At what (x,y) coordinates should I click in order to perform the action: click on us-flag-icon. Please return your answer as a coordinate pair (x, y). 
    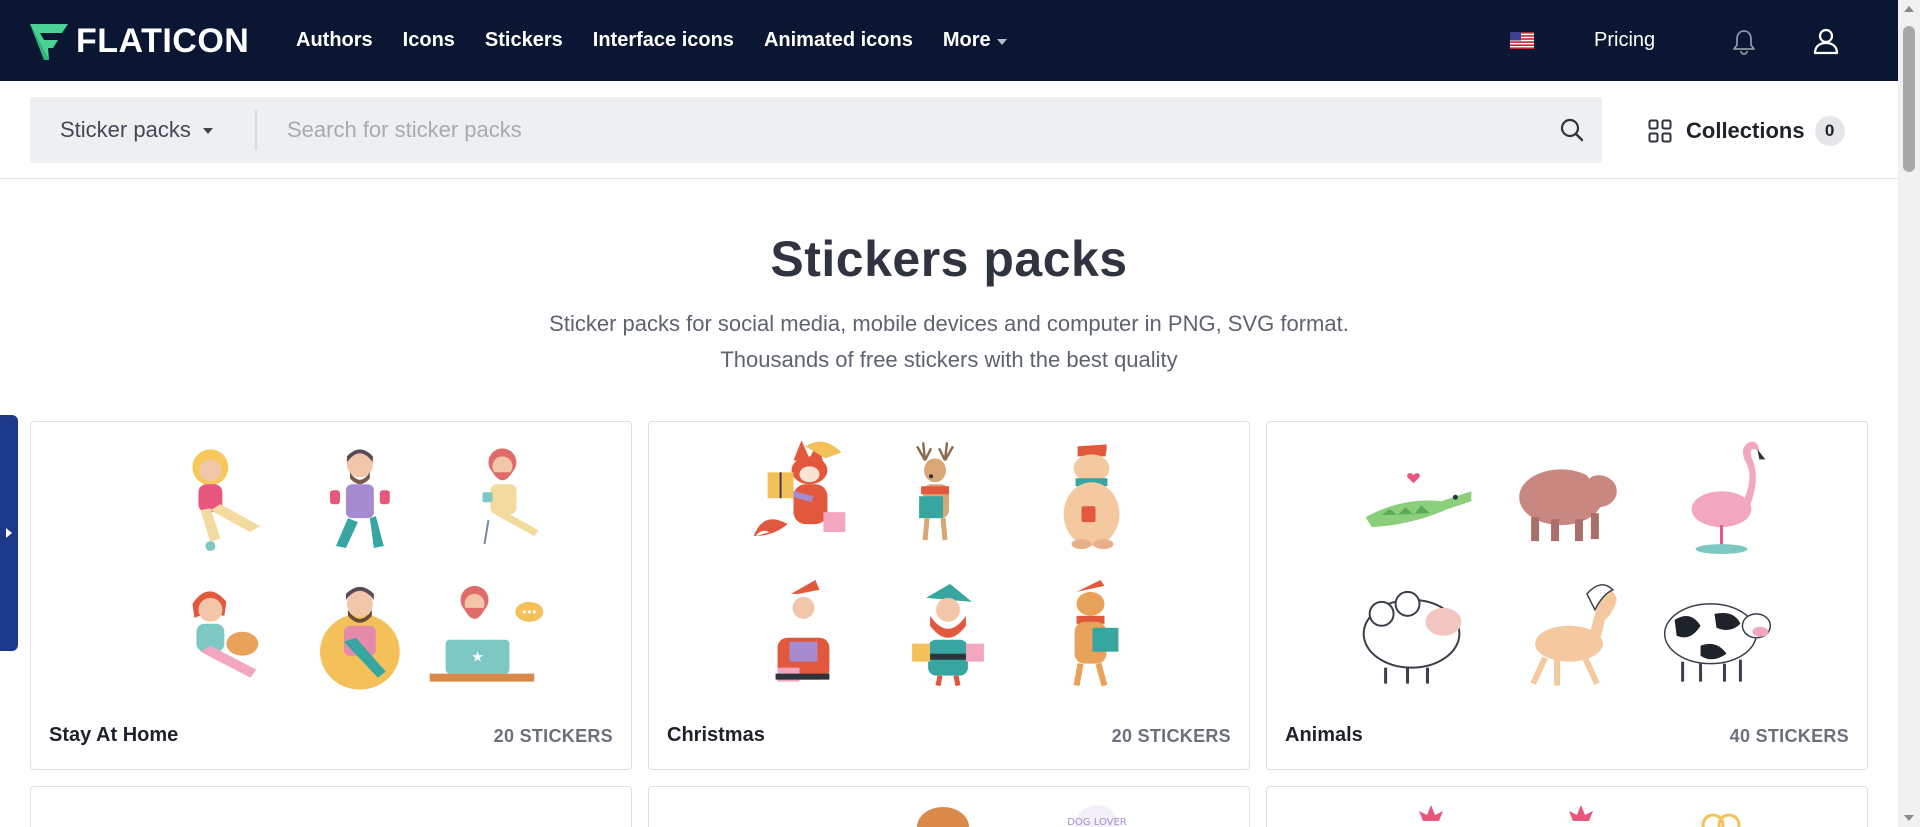
    Looking at the image, I should click on (1522, 40).